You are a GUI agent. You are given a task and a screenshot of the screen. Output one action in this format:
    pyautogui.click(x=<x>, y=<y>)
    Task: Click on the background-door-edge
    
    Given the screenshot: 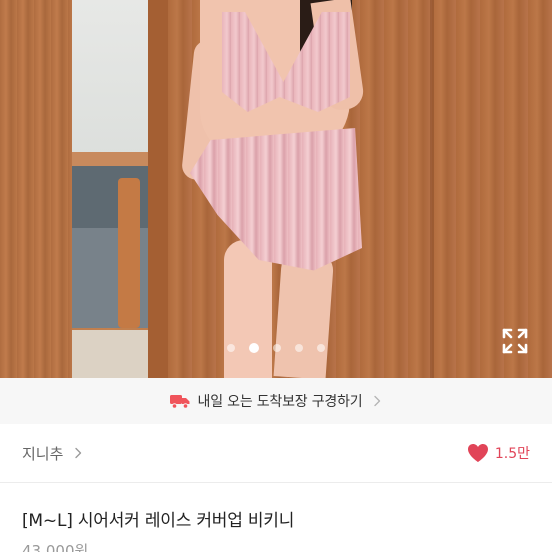 What is the action you would take?
    pyautogui.click(x=158, y=189)
    